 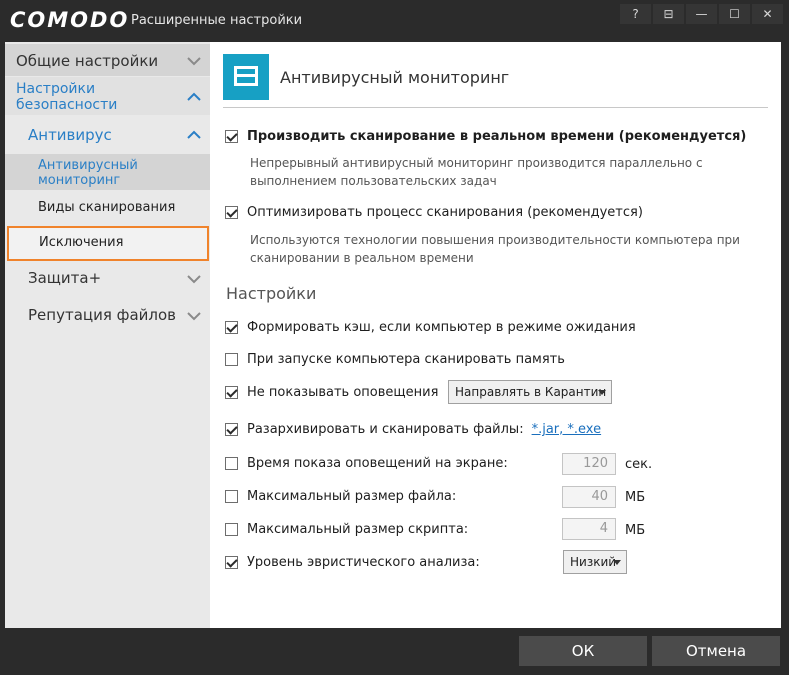 I want to click on sidebar-item-protection: Защита+, so click(x=107, y=279).